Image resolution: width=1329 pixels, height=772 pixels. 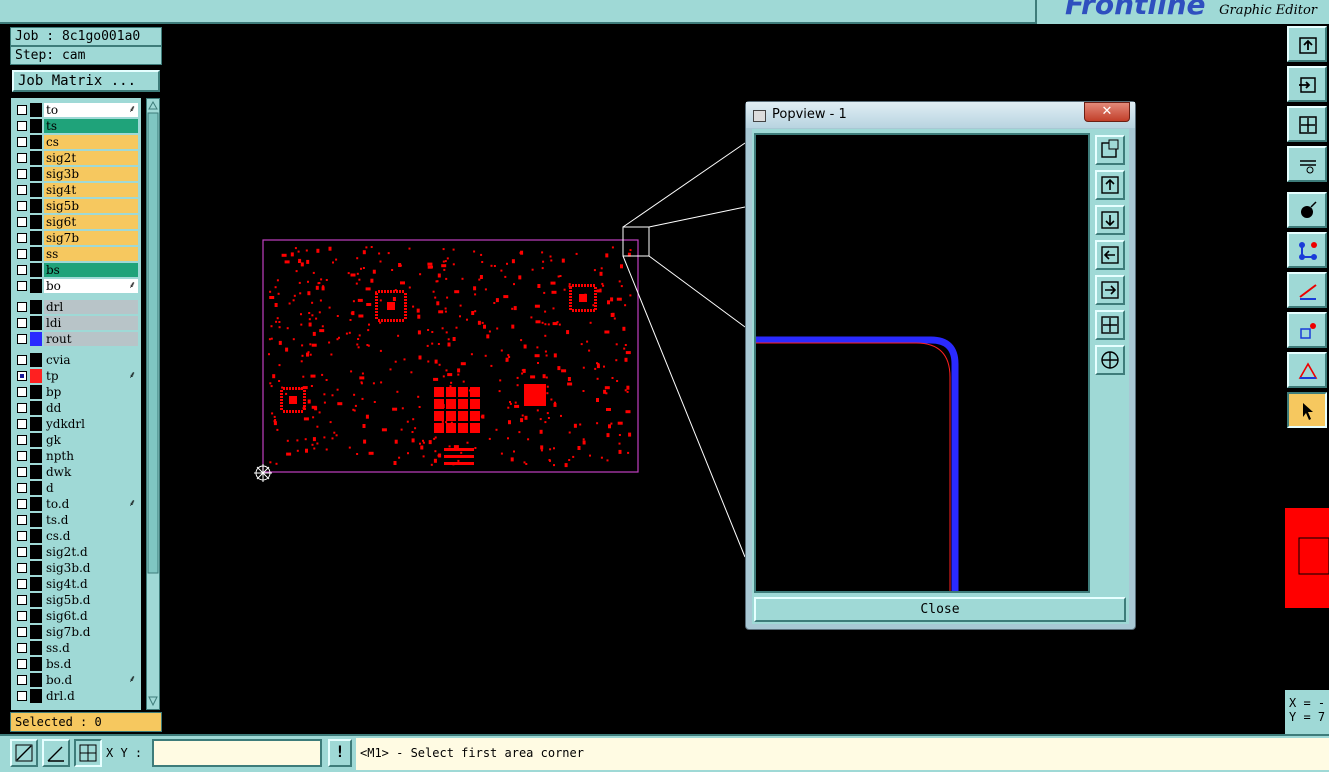 What do you see at coordinates (76, 488) in the screenshot?
I see `layer-row: d` at bounding box center [76, 488].